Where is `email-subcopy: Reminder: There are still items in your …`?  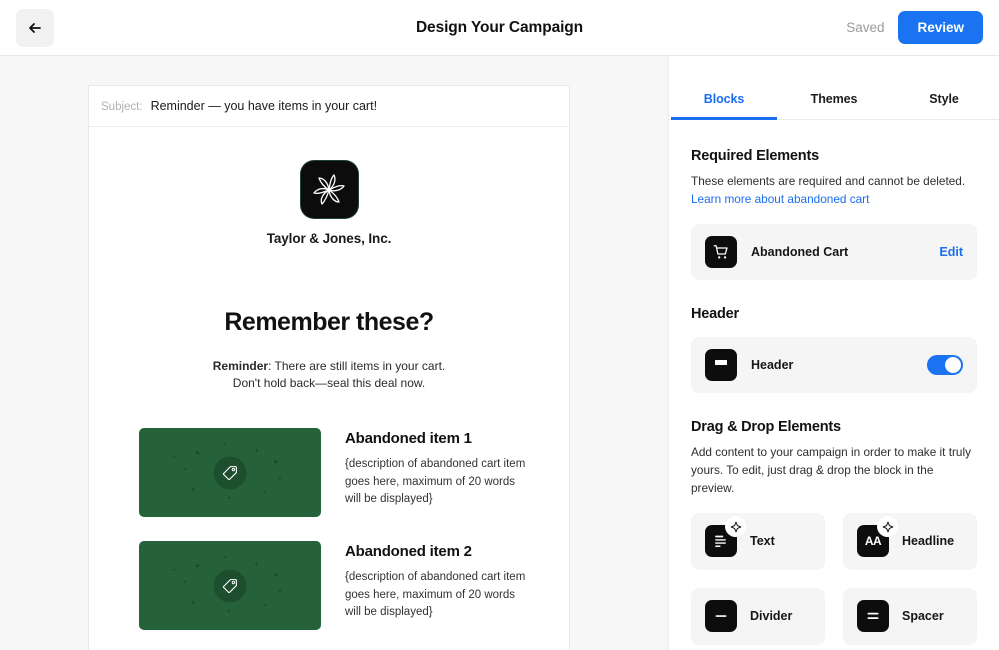 email-subcopy: Reminder: There are still items in your … is located at coordinates (329, 374).